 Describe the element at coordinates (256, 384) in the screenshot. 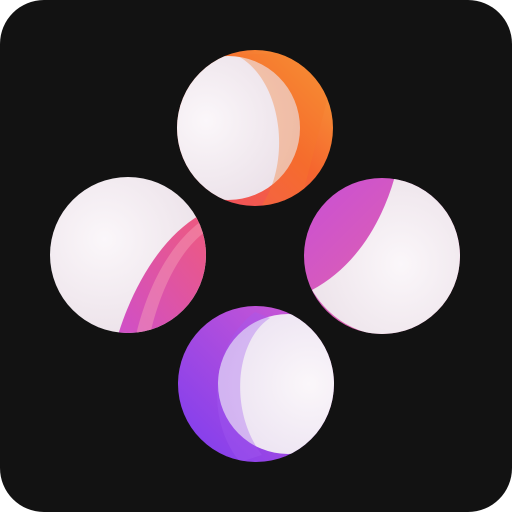

I see `orb-bottom` at that location.